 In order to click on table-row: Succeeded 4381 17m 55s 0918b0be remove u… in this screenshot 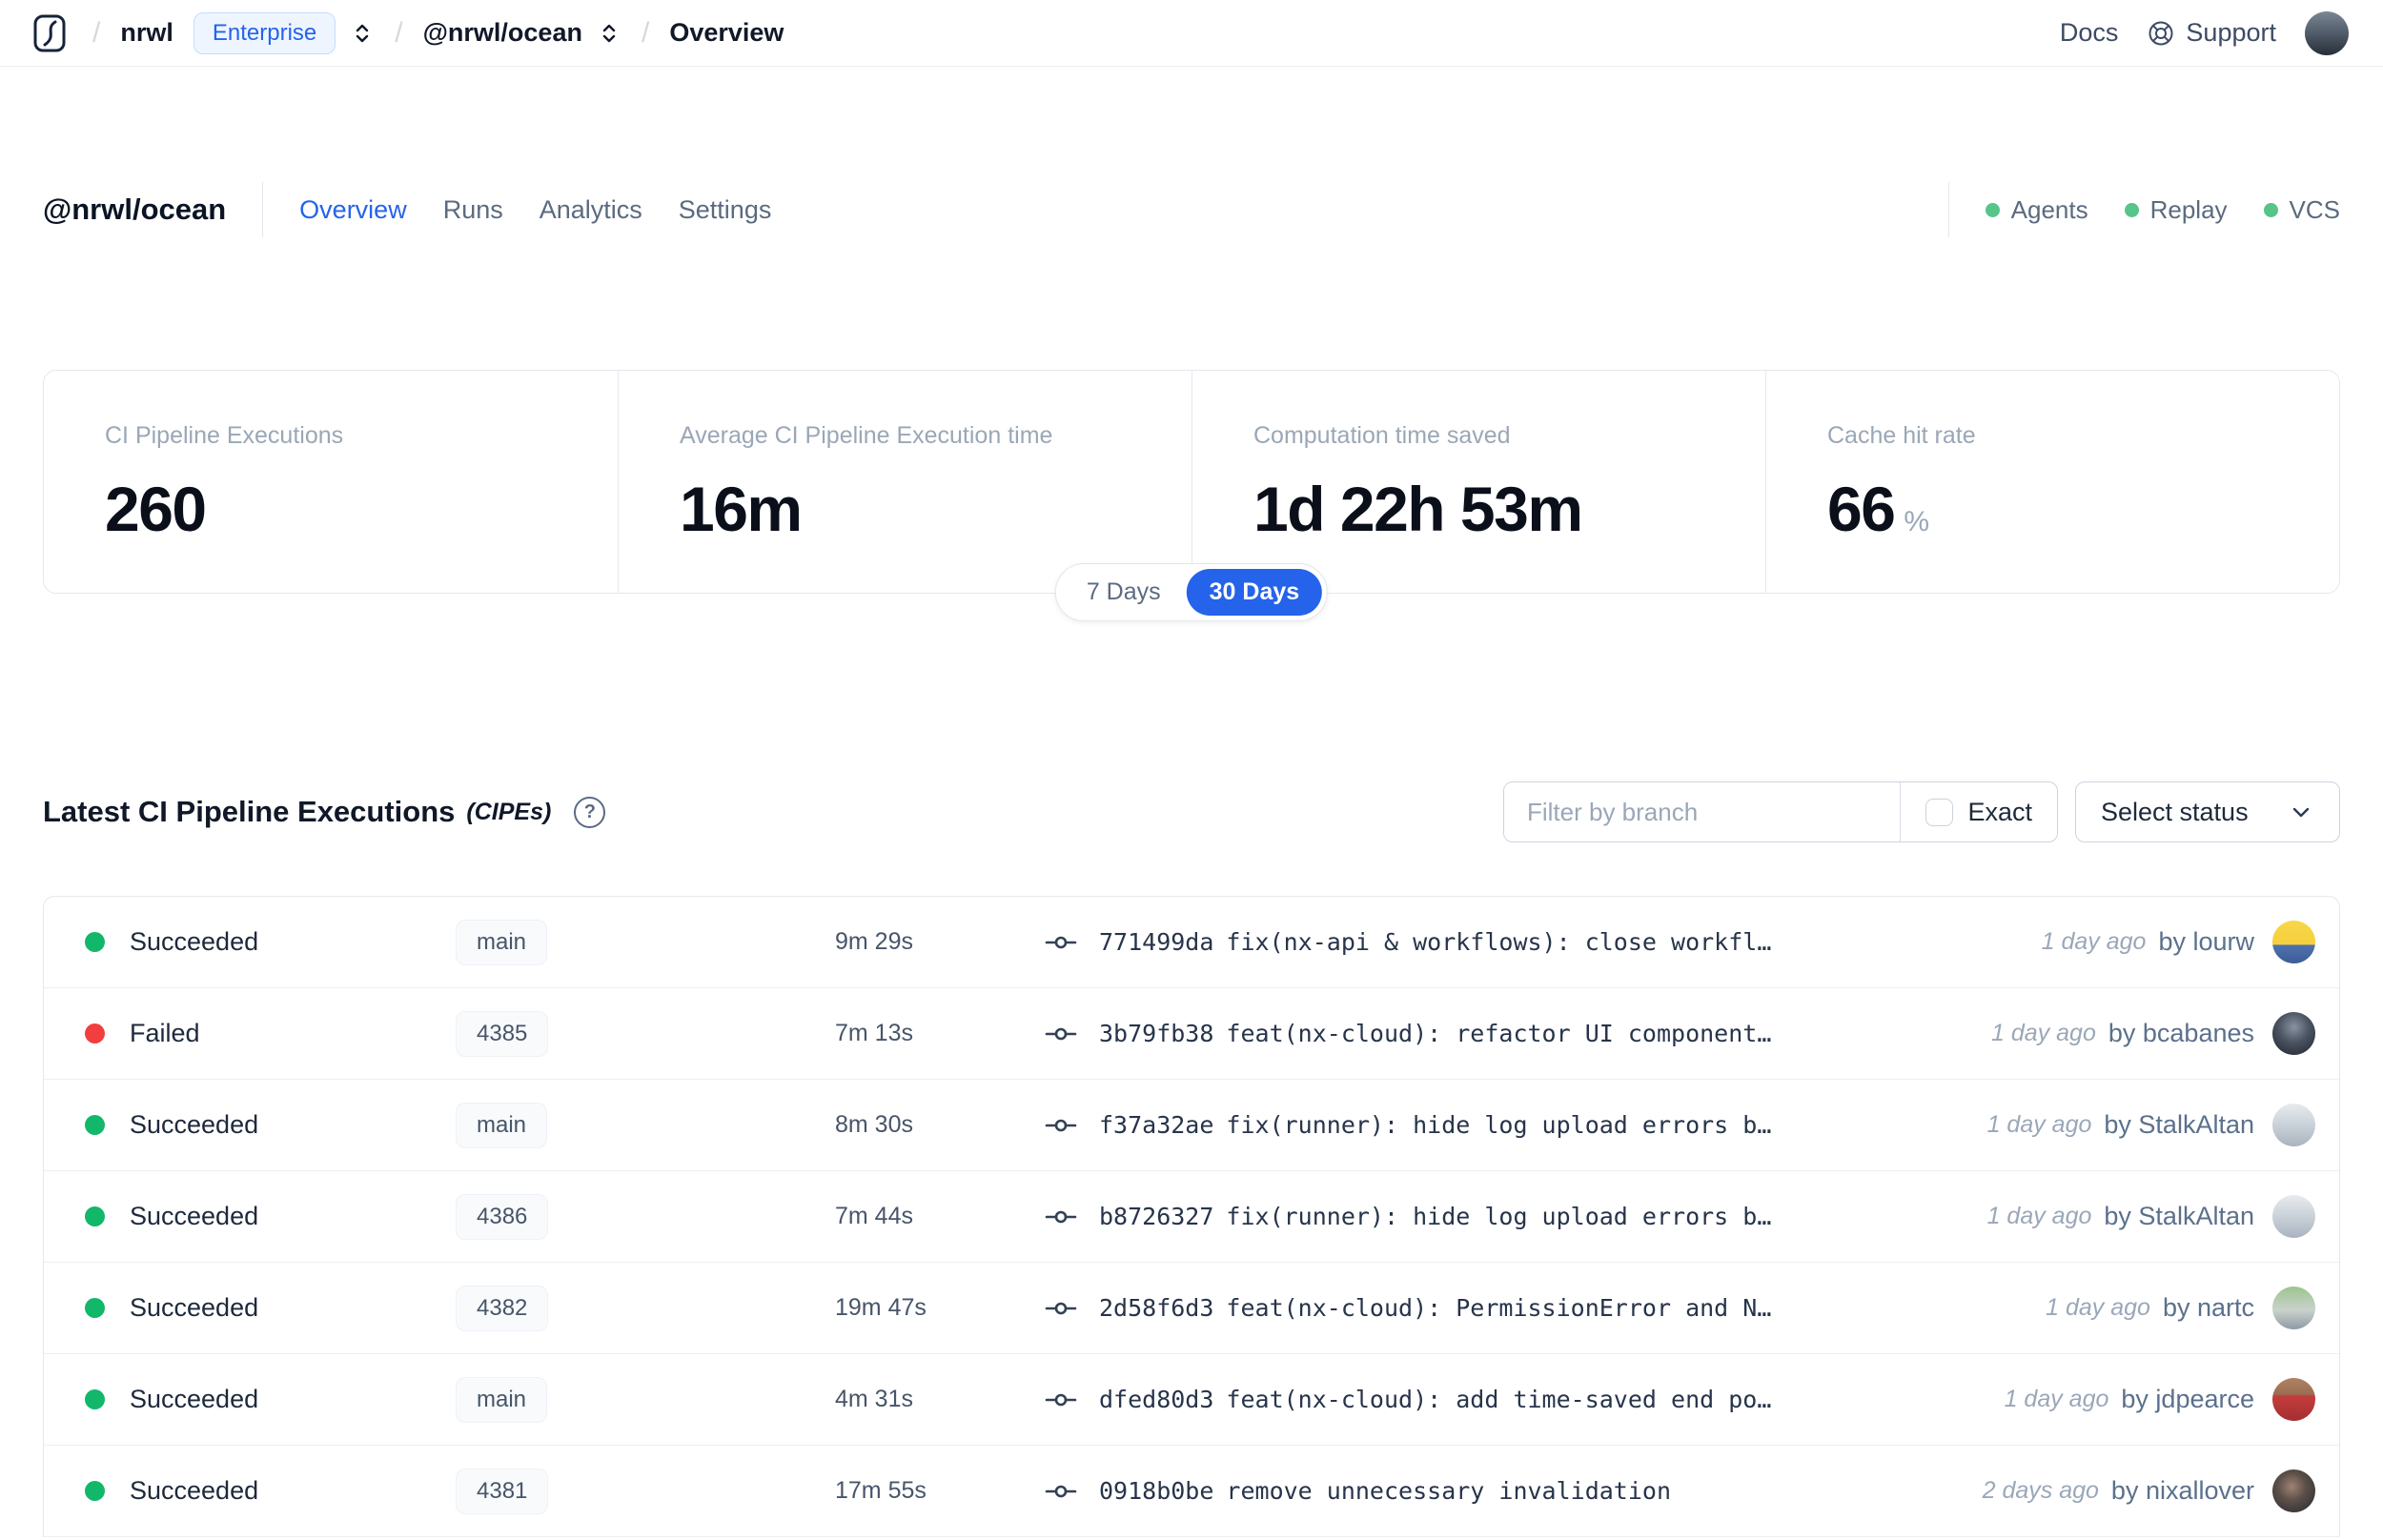, I will do `click(1191, 1491)`.